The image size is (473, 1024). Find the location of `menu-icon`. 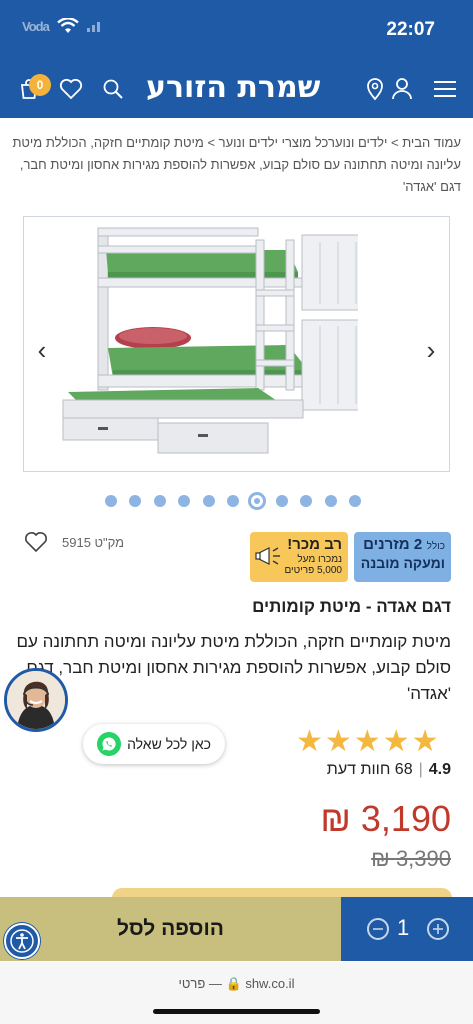

menu-icon is located at coordinates (445, 89).